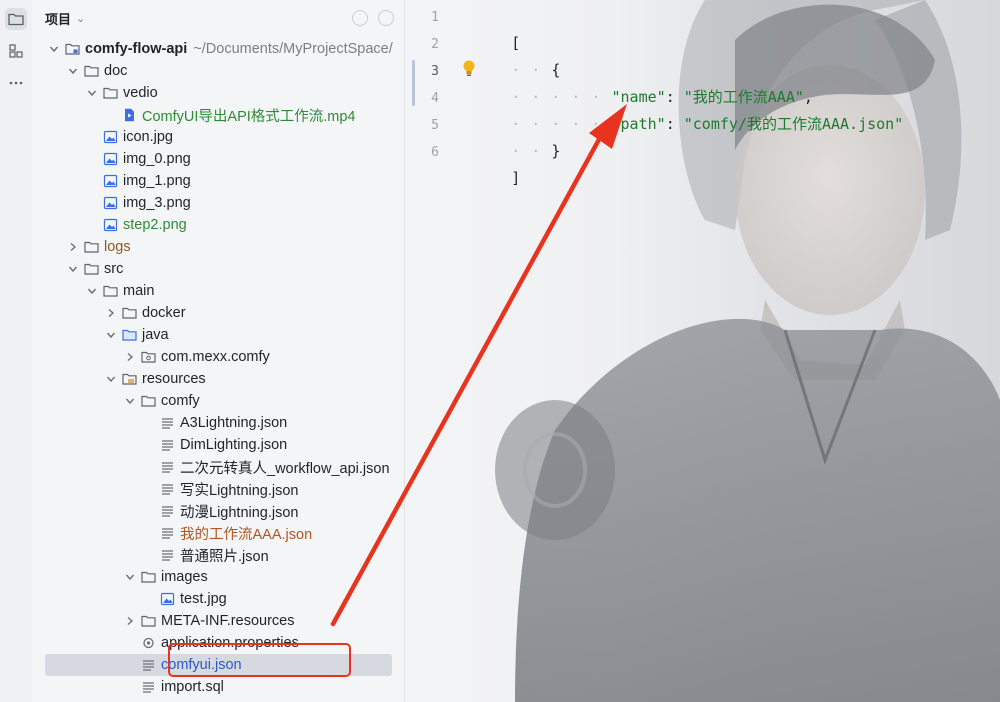 This screenshot has width=1000, height=702. What do you see at coordinates (218, 467) in the screenshot?
I see `tree-item: 二次元转真人_workflow_api.json` at bounding box center [218, 467].